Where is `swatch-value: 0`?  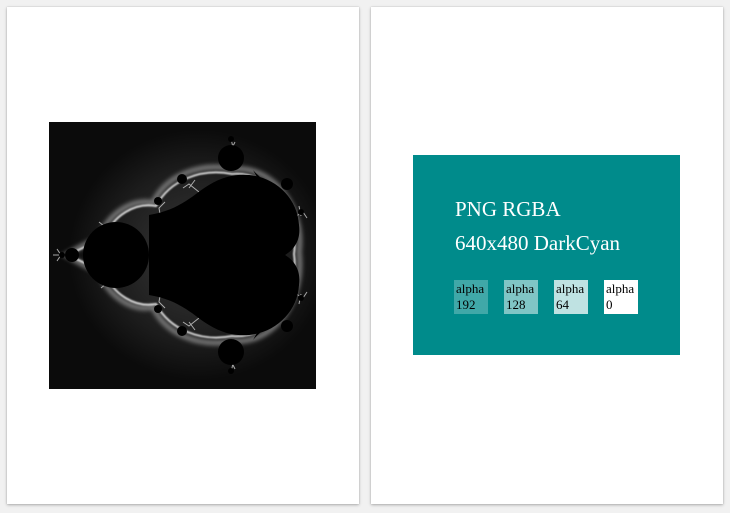 swatch-value: 0 is located at coordinates (609, 304).